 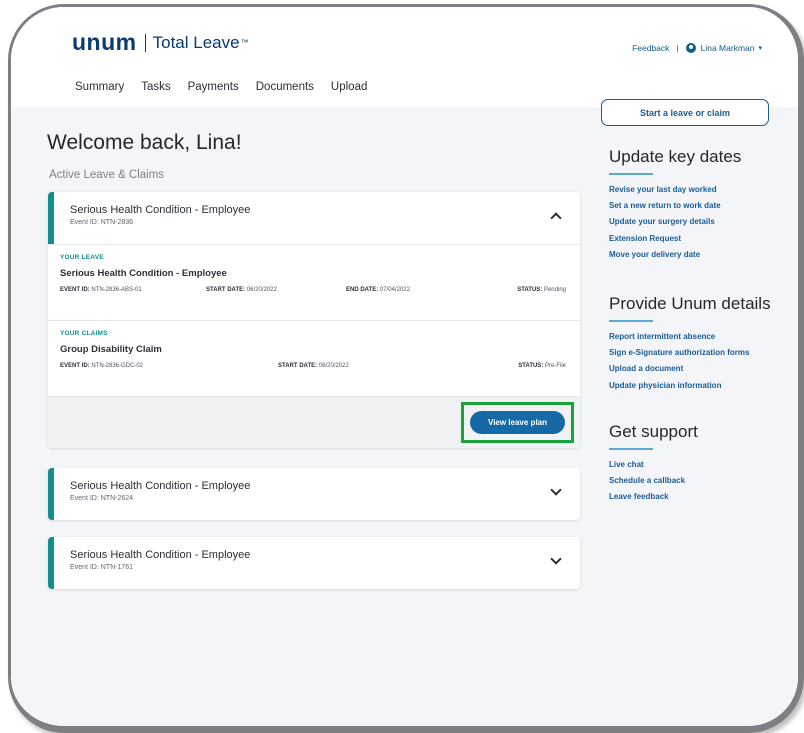 I want to click on trademark: ™, so click(x=244, y=42).